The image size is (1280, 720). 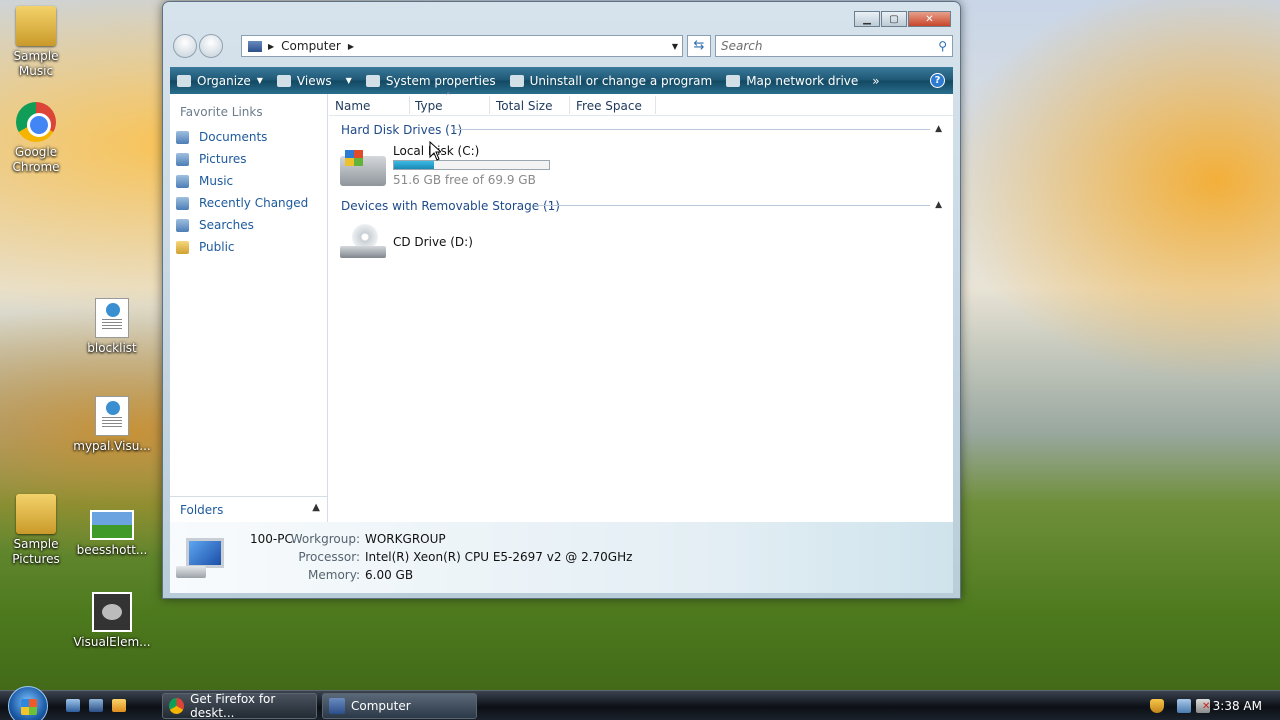 What do you see at coordinates (1237, 706) in the screenshot?
I see `clock: 3:38 AM` at bounding box center [1237, 706].